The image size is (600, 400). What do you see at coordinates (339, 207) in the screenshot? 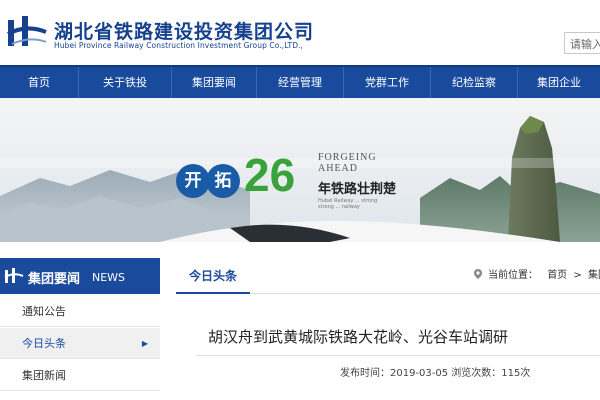
I see `banner-small-line2: strong ... railway` at bounding box center [339, 207].